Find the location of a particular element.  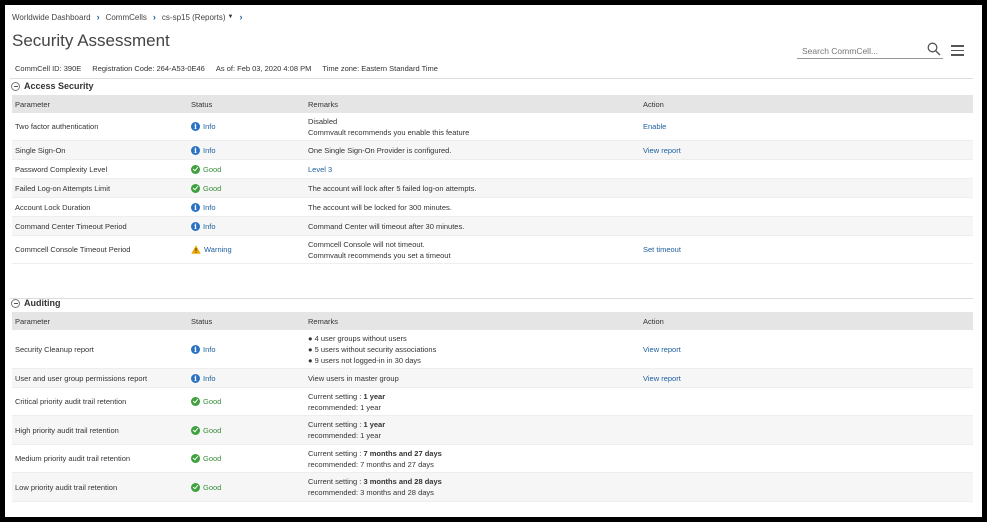

breadcrumb-item-worldwide-dashboard: Worldwide Dashboard is located at coordinates (51, 17).